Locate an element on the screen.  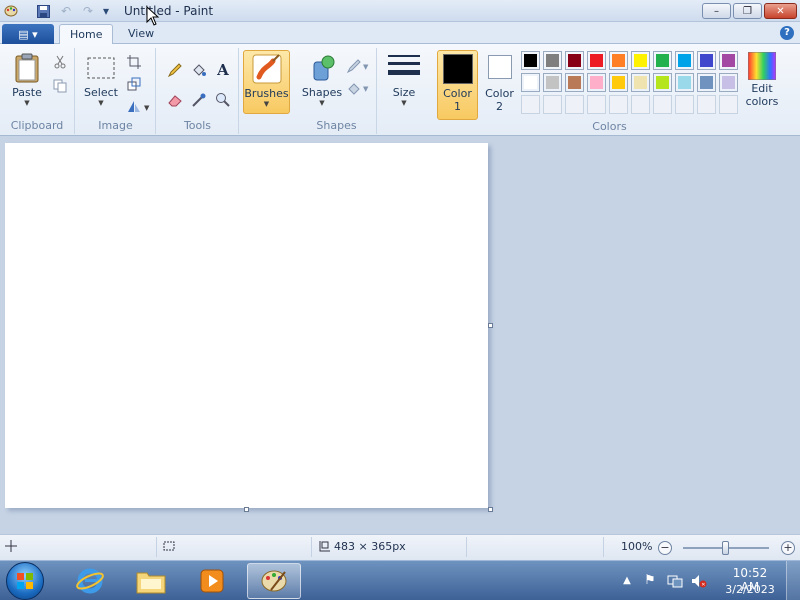
taskbar-file-explorer is located at coordinates (151, 581).